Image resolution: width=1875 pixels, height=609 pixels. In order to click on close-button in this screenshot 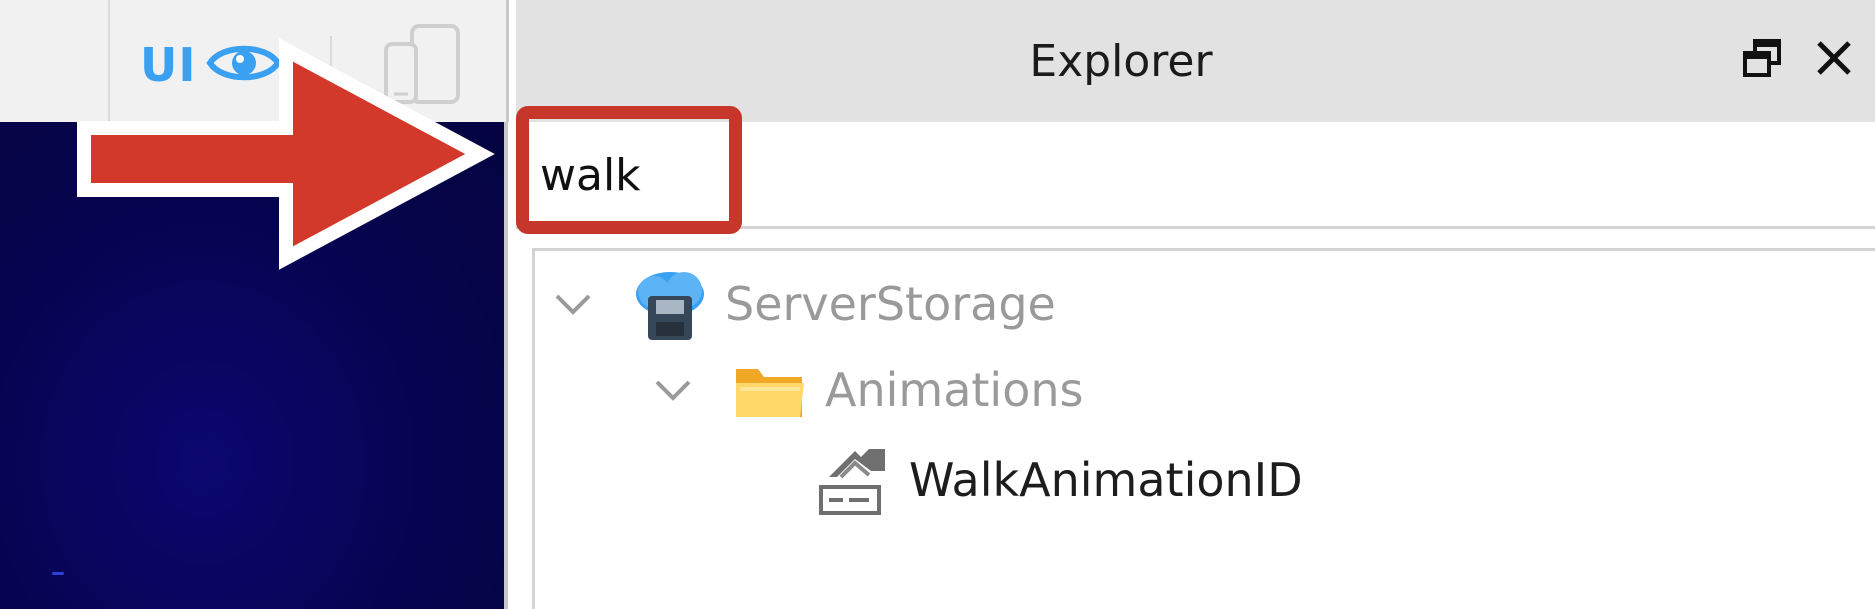, I will do `click(1834, 60)`.